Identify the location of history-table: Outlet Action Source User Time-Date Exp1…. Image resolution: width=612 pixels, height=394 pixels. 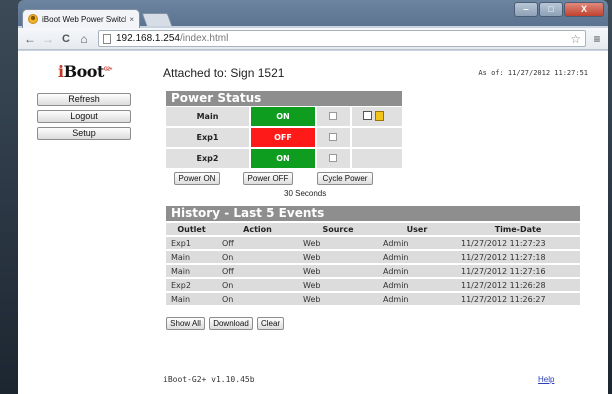
(373, 264).